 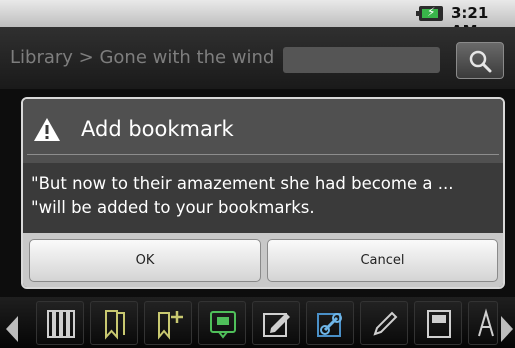 What do you see at coordinates (263, 260) in the screenshot?
I see `dialog-button-bar: OK Cancel` at bounding box center [263, 260].